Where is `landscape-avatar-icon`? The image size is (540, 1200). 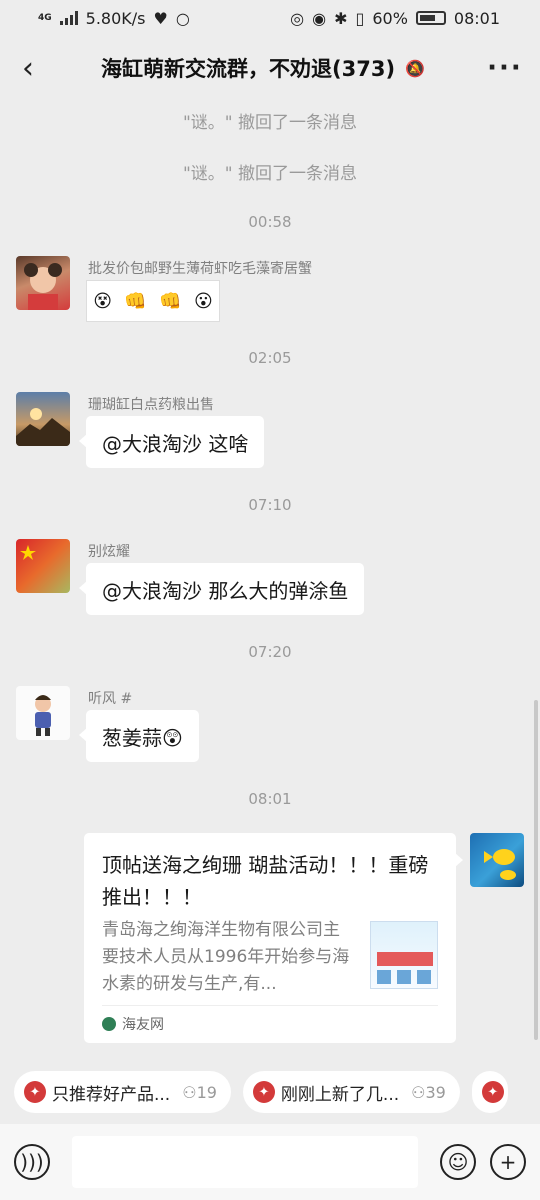 landscape-avatar-icon is located at coordinates (43, 427).